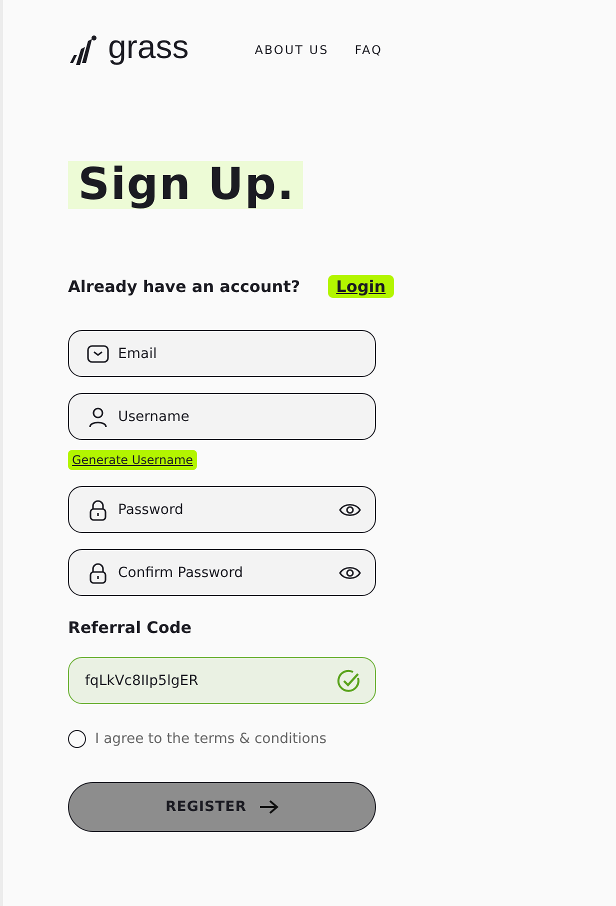 Image resolution: width=616 pixels, height=906 pixels. I want to click on mail-icon, so click(98, 354).